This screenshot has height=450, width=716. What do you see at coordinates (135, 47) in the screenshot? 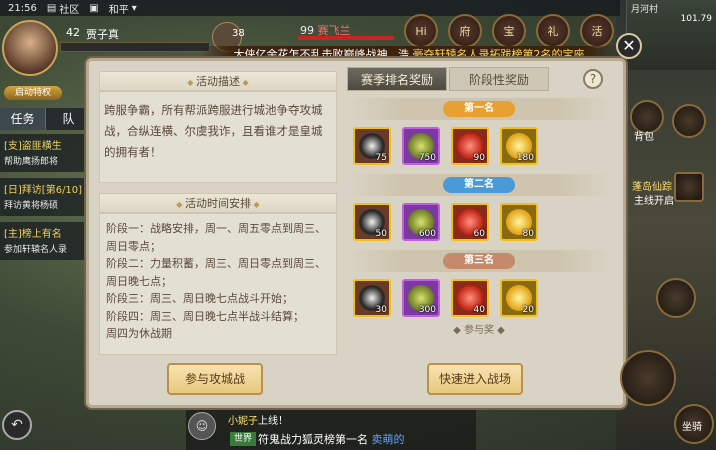
I see `player-hp-bar` at bounding box center [135, 47].